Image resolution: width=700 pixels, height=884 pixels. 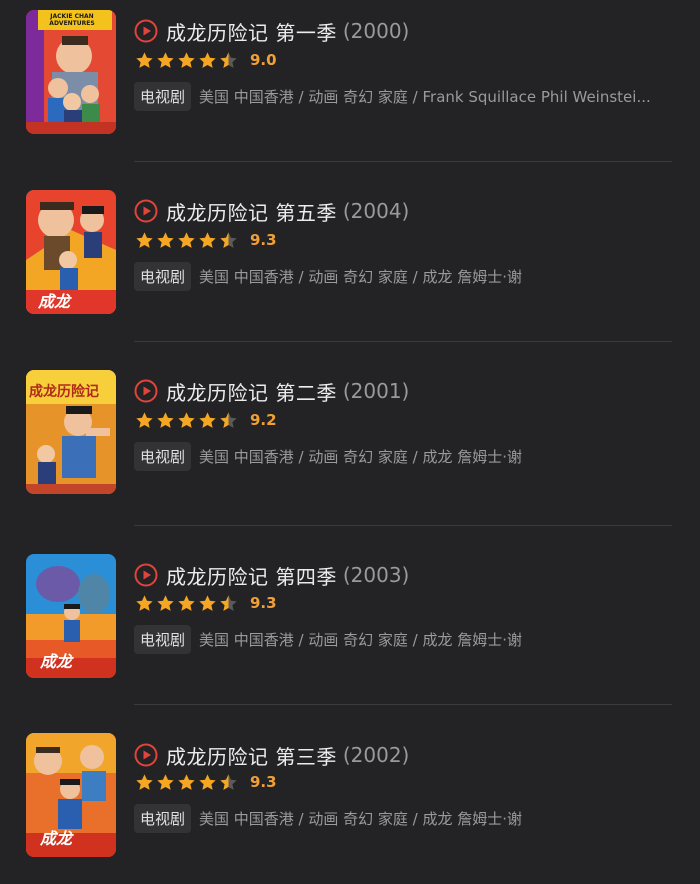 I want to click on release-year: (2004), so click(x=376, y=211).